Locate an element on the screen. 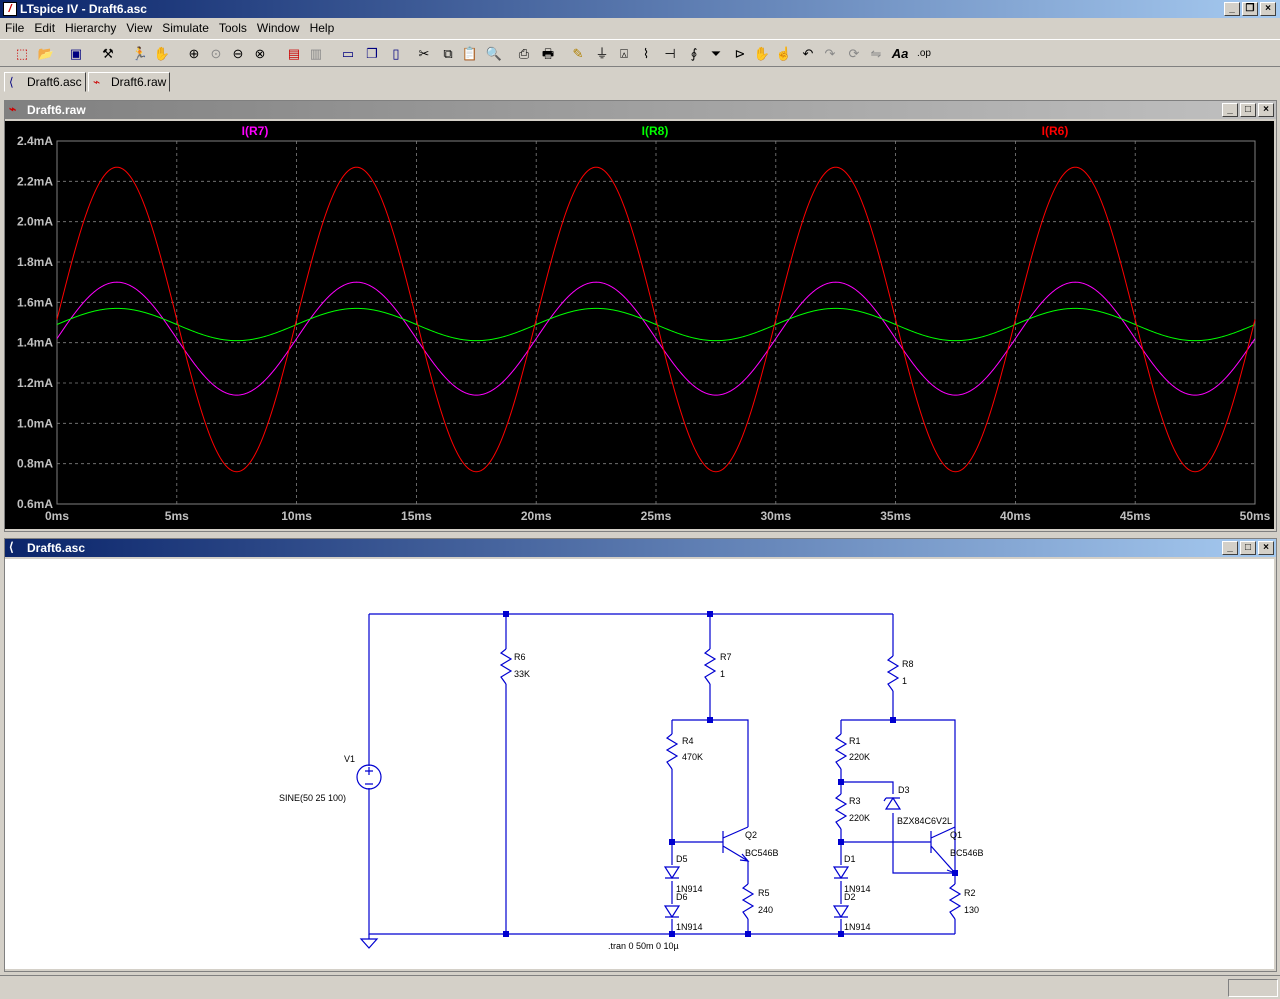 The width and height of the screenshot is (1280, 999). menu-view: View is located at coordinates (139, 28).